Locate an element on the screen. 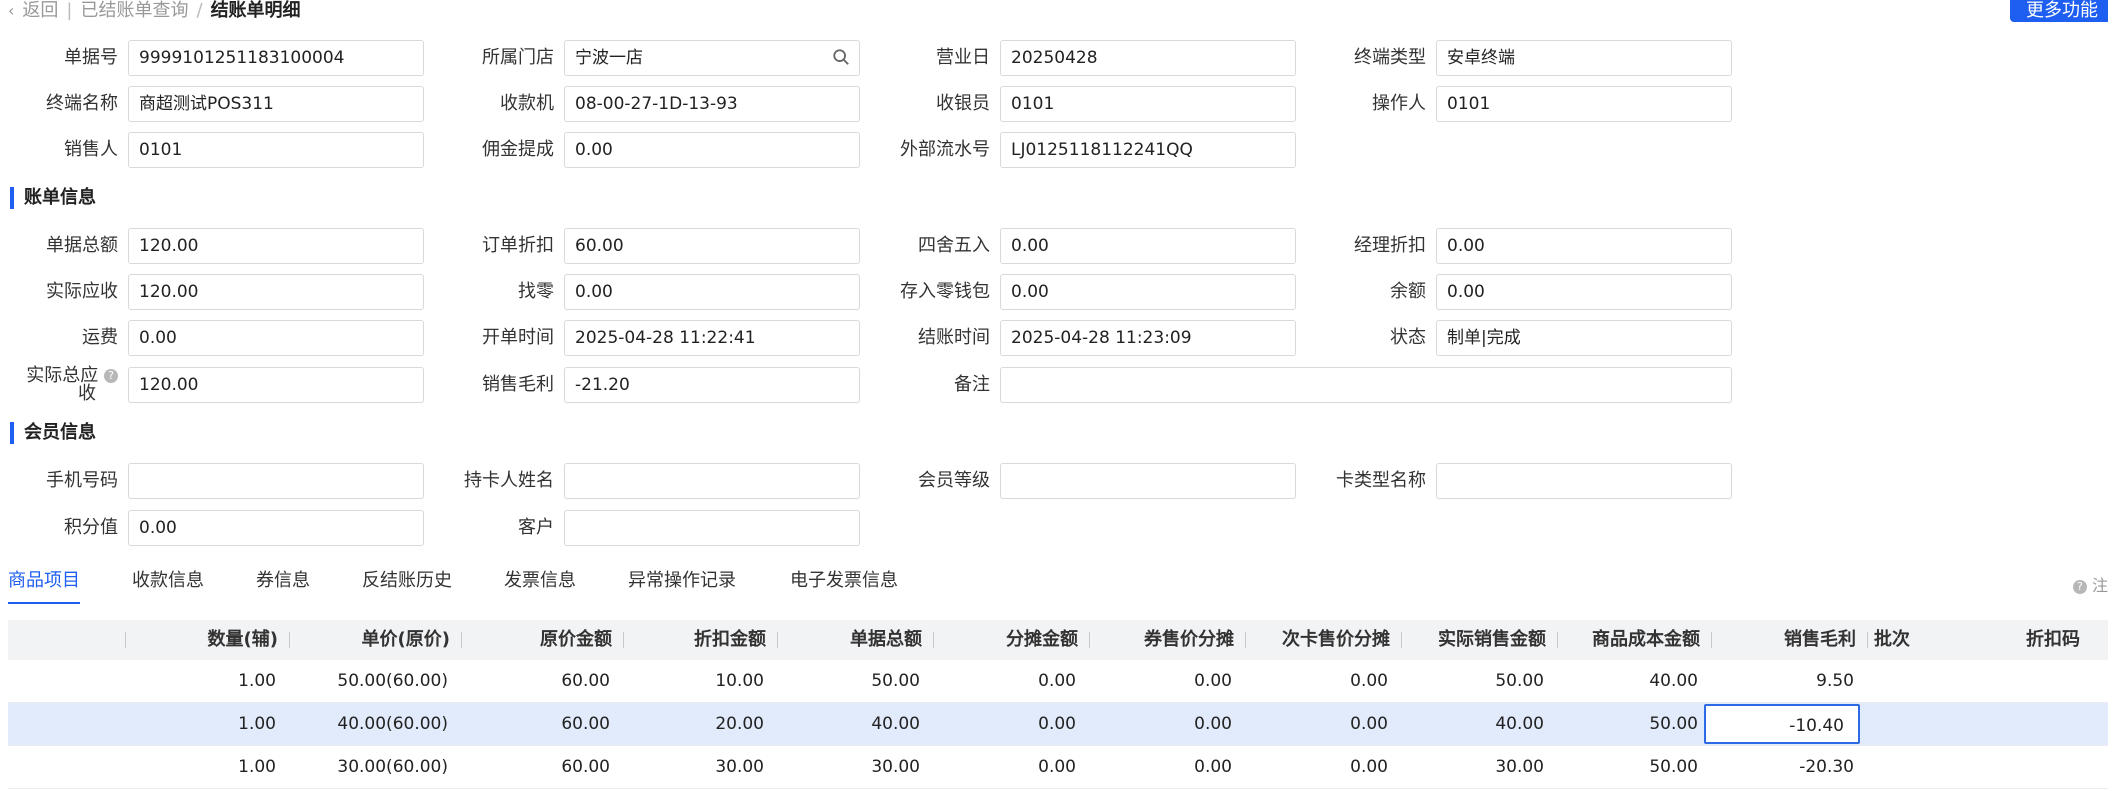 The image size is (2108, 805). close-time-input: 2025-04-28 11:23:09 is located at coordinates (1148, 338).